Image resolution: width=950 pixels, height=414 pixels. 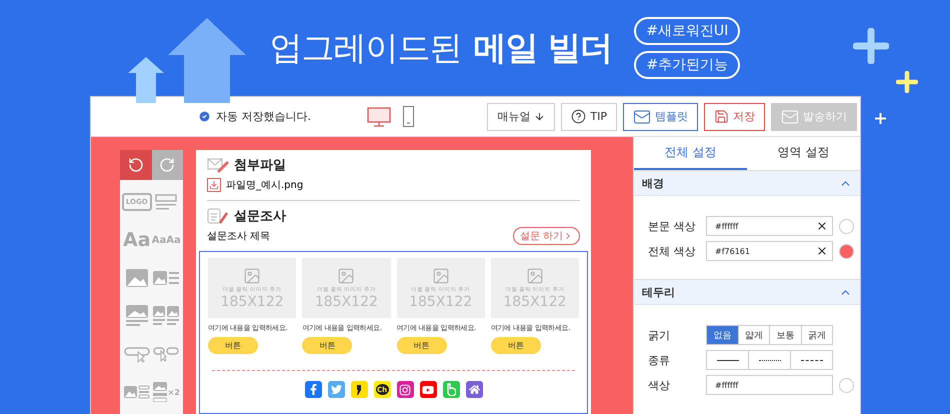 I want to click on manual-button: 매뉴얼, so click(x=521, y=116).